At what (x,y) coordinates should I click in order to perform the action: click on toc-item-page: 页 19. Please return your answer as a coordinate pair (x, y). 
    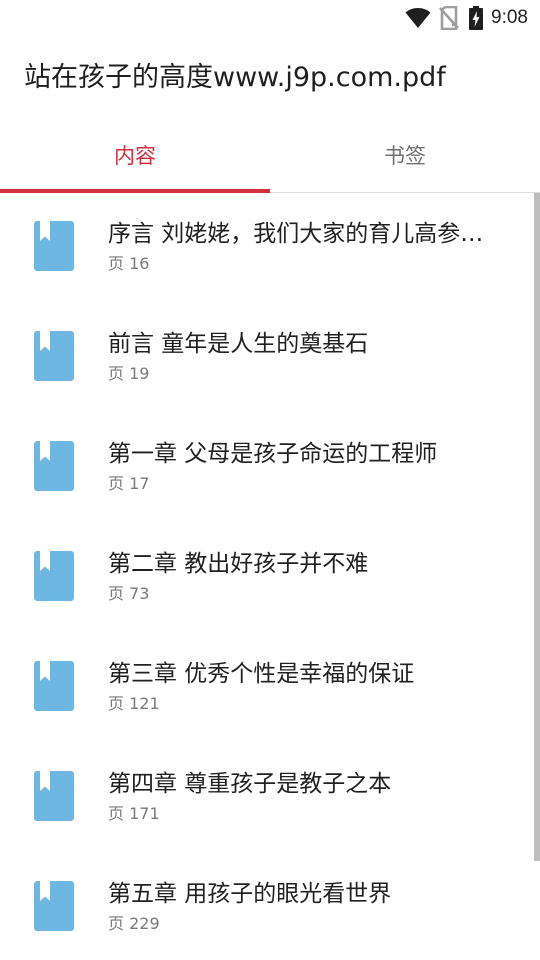
    Looking at the image, I should click on (129, 373).